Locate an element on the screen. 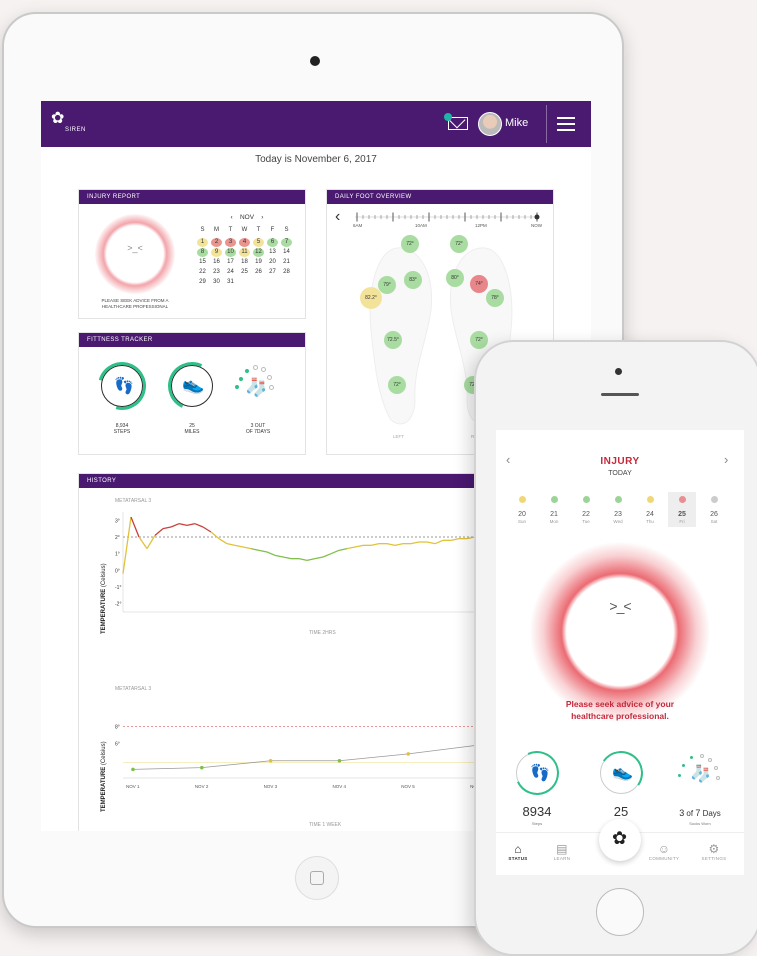 The height and width of the screenshot is (956, 757). calendar-day: 9 is located at coordinates (216, 252).